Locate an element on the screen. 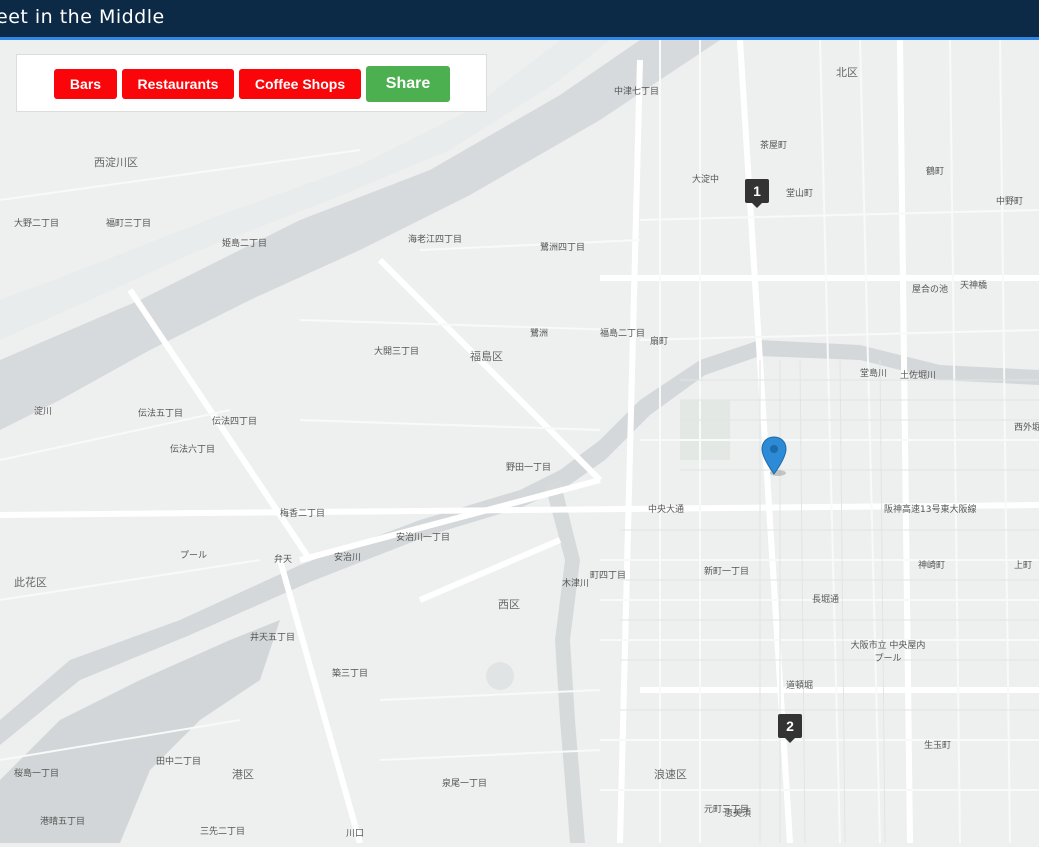 This screenshot has width=1039, height=847. location-pin-icon is located at coordinates (775, 456).